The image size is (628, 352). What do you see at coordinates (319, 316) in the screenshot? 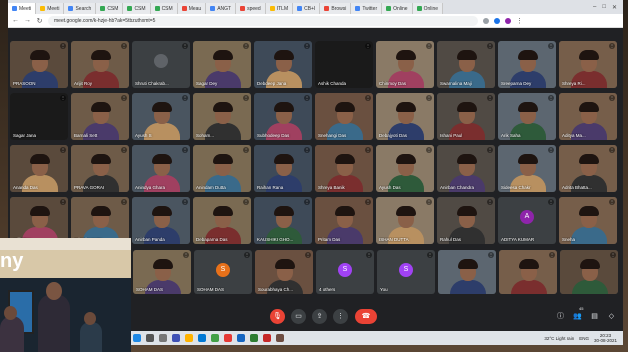
I see `present-icon: ⇪` at bounding box center [319, 316].